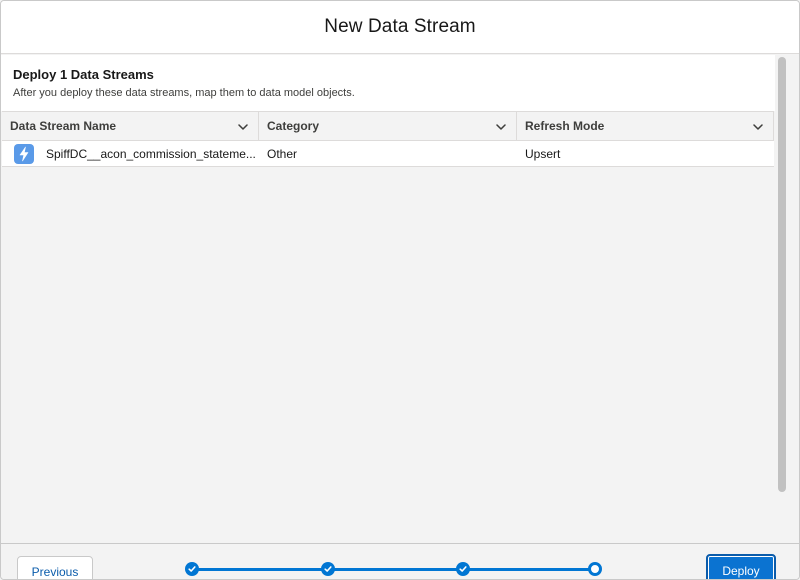 The width and height of the screenshot is (800, 580). What do you see at coordinates (24, 153) in the screenshot?
I see `lightning-bolt-icon` at bounding box center [24, 153].